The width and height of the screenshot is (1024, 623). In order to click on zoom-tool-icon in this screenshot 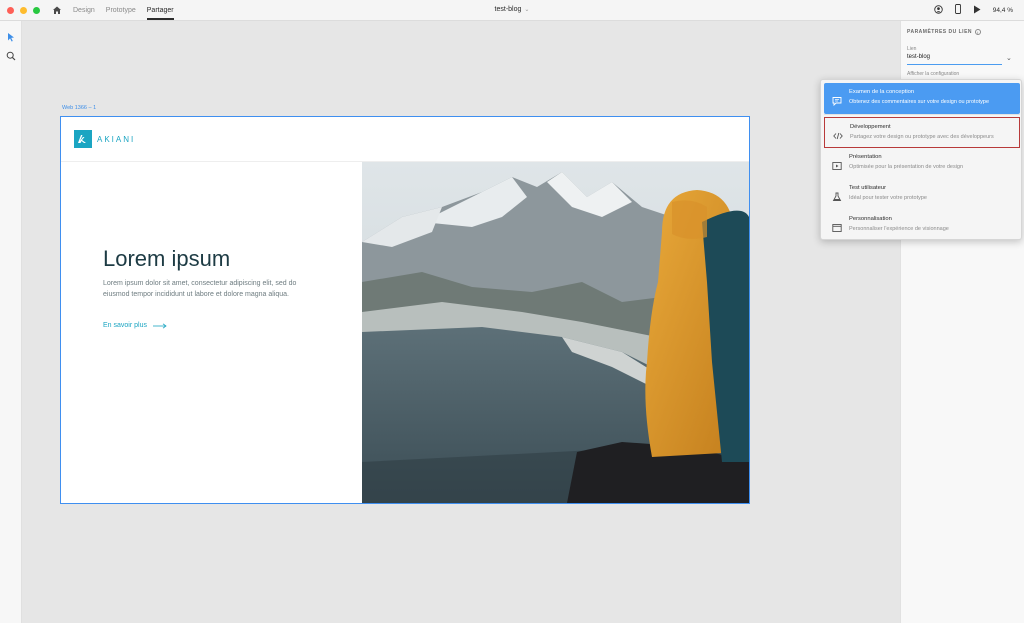, I will do `click(11, 54)`.